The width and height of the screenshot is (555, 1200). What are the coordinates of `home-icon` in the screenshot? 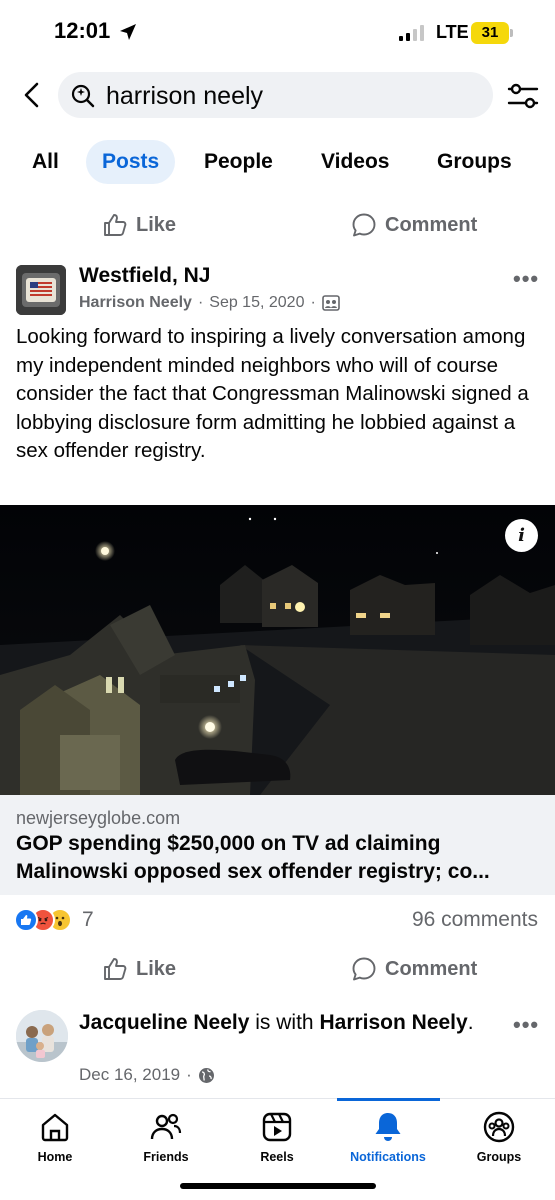 It's located at (55, 1127).